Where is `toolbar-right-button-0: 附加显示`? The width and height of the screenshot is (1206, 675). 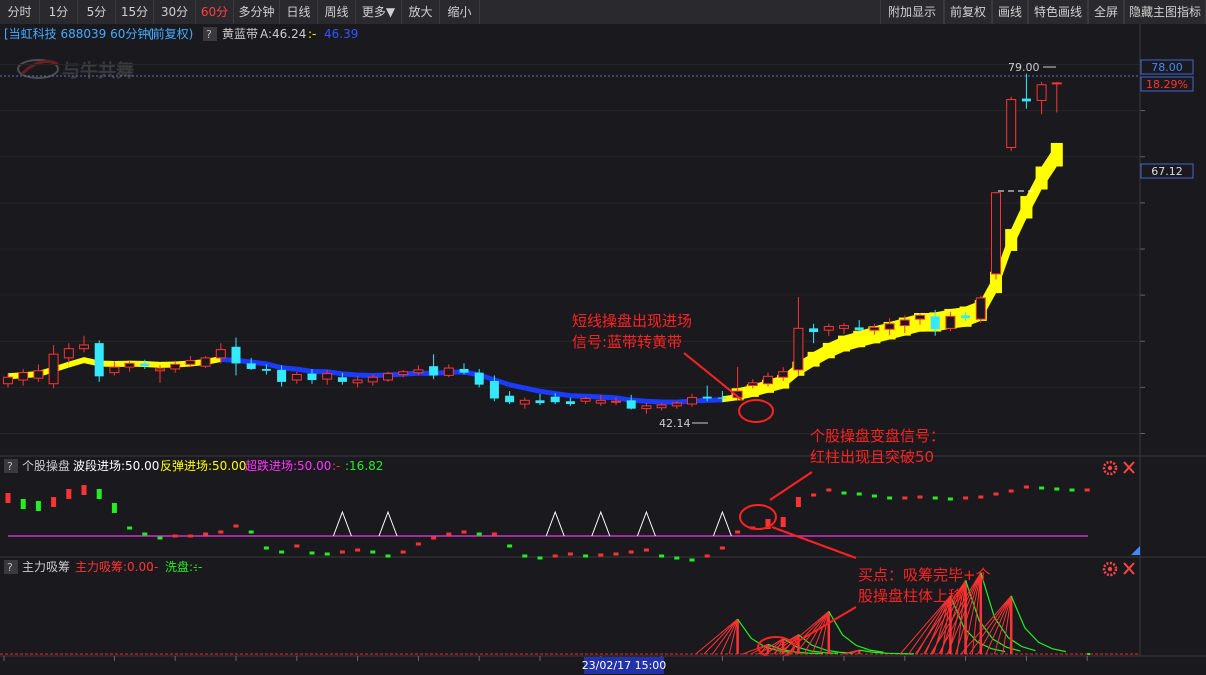 toolbar-right-button-0: 附加显示 is located at coordinates (912, 12).